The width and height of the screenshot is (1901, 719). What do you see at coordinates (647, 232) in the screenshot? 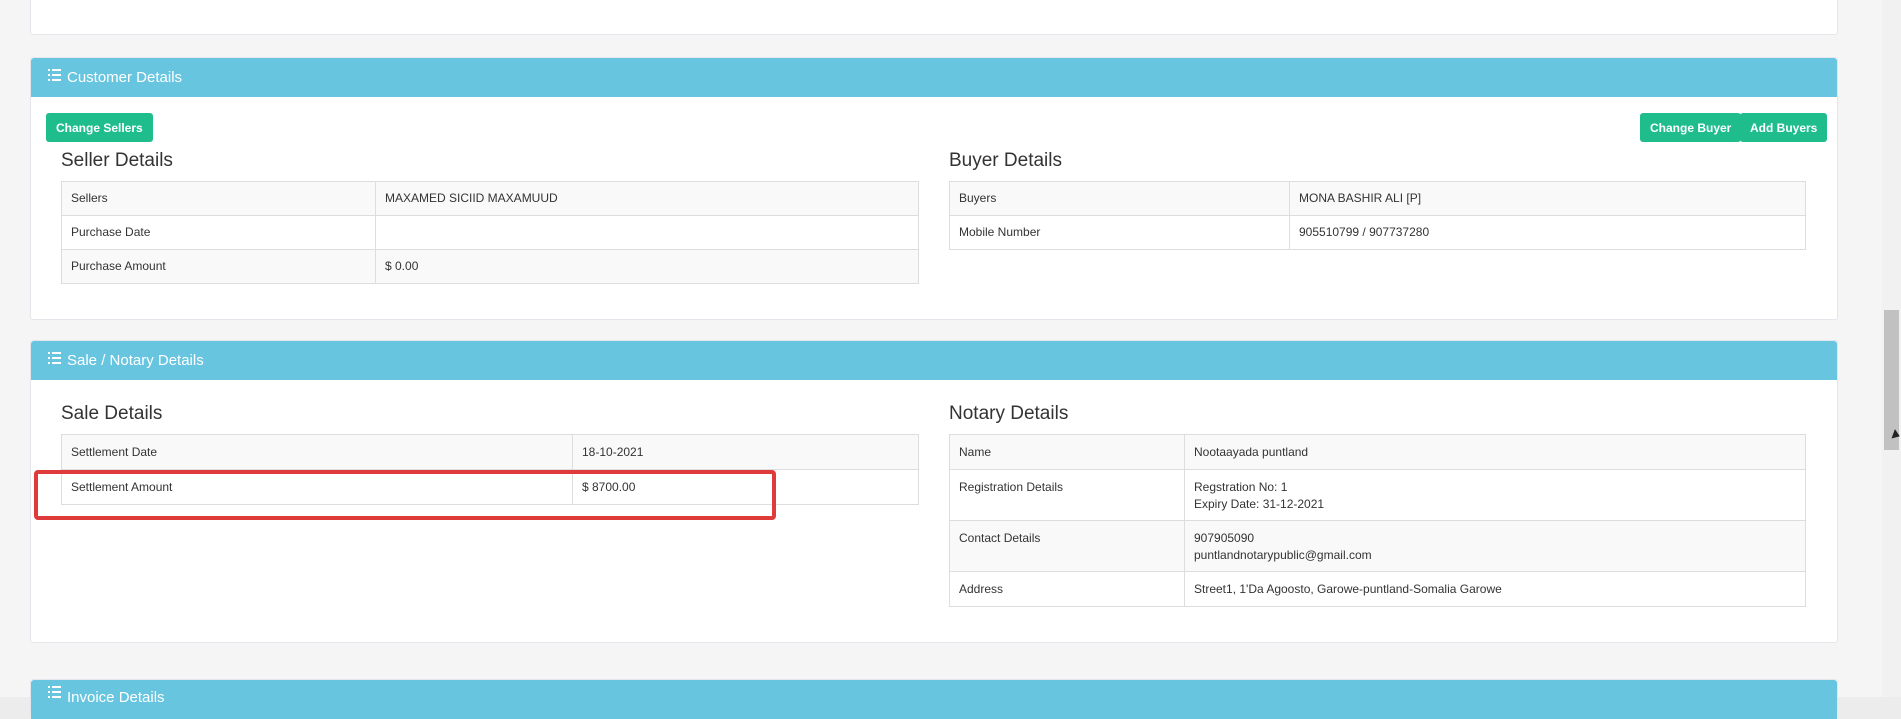
I see `row-value` at bounding box center [647, 232].